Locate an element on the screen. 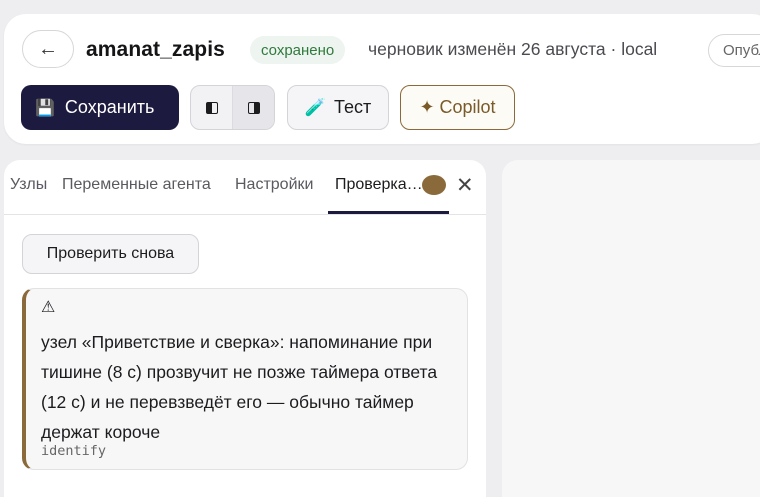 The image size is (760, 497). layout-toggle is located at coordinates (232, 107).